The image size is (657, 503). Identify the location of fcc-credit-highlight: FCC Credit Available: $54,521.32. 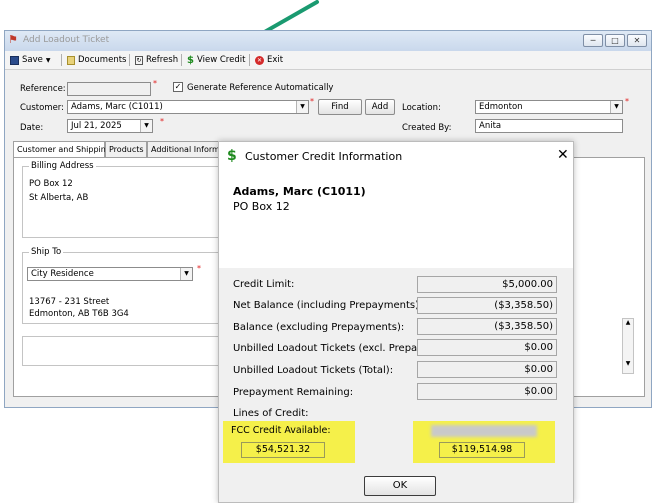
(289, 442).